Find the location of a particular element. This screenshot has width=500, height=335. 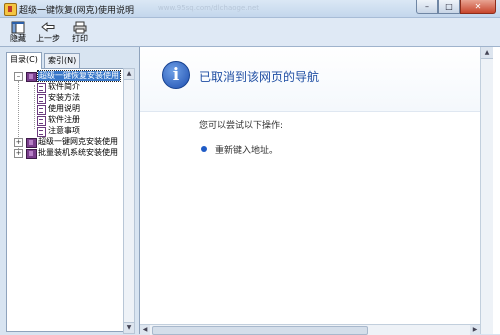

tree-item-collapsed: + 超级一键网克安装使用 is located at coordinates (68, 142).